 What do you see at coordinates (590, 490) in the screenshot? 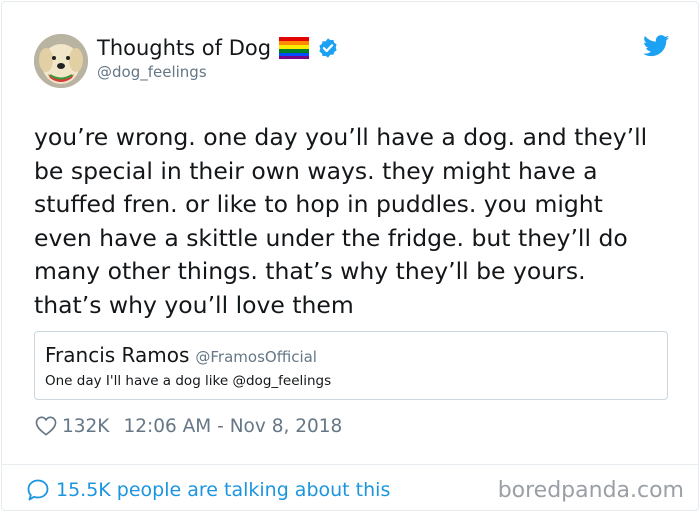
I see `boredpanda-watermark: boredpanda.com` at bounding box center [590, 490].